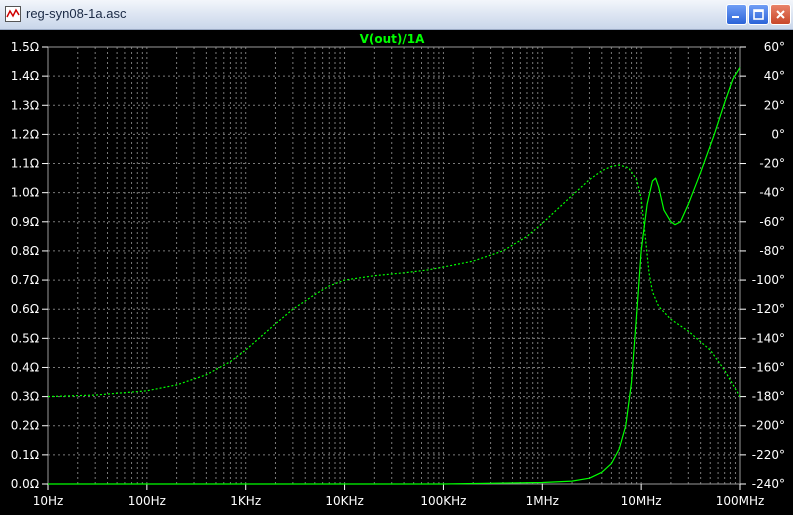 This screenshot has height=515, width=793. What do you see at coordinates (542, 501) in the screenshot?
I see `x-axis-tick-label: 1MHz` at bounding box center [542, 501].